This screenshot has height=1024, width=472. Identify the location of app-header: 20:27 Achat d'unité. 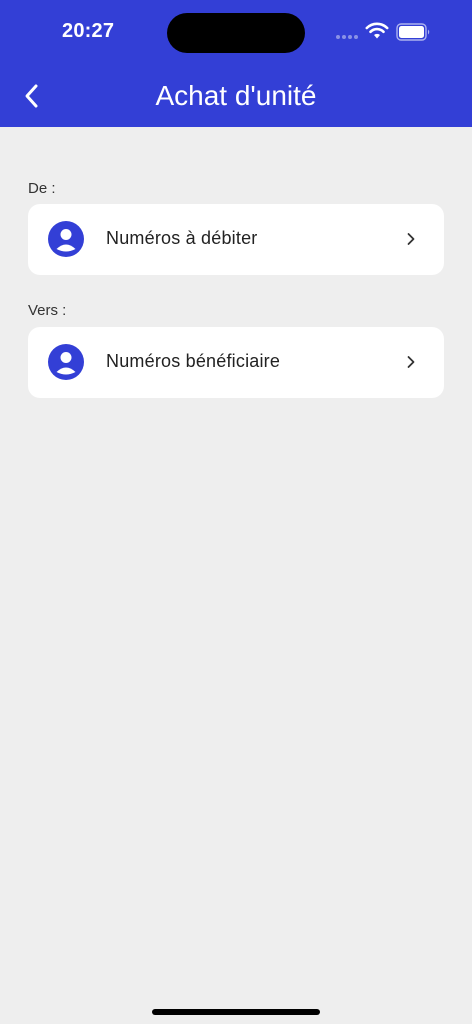
(236, 63).